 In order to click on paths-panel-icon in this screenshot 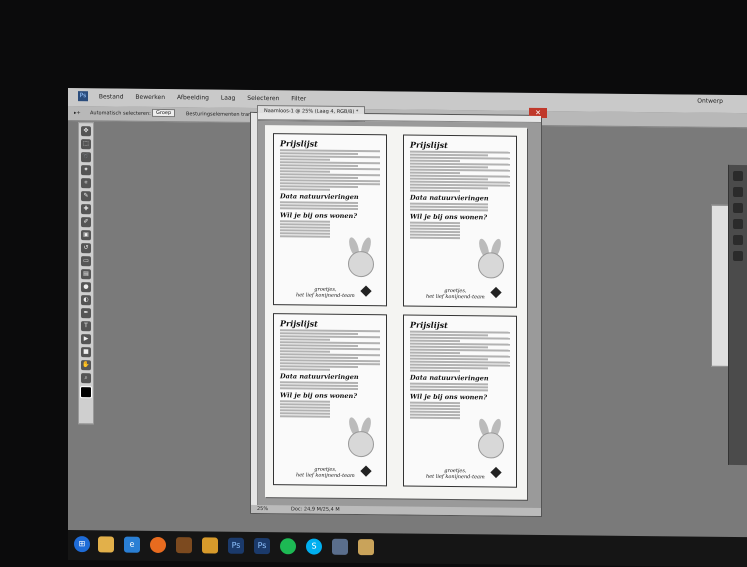, I will do `click(738, 208)`.